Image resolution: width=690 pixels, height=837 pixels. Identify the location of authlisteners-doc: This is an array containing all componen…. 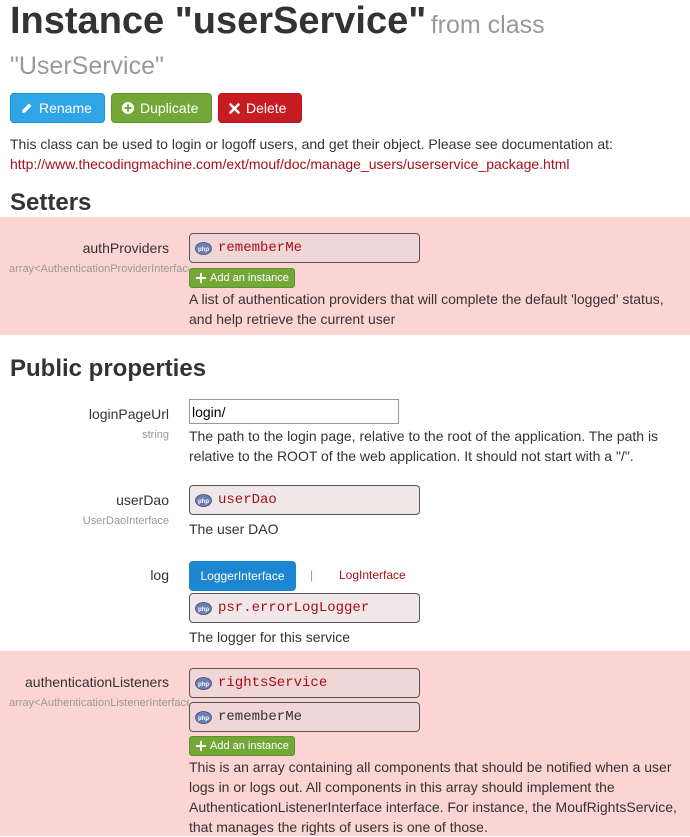
(433, 797).